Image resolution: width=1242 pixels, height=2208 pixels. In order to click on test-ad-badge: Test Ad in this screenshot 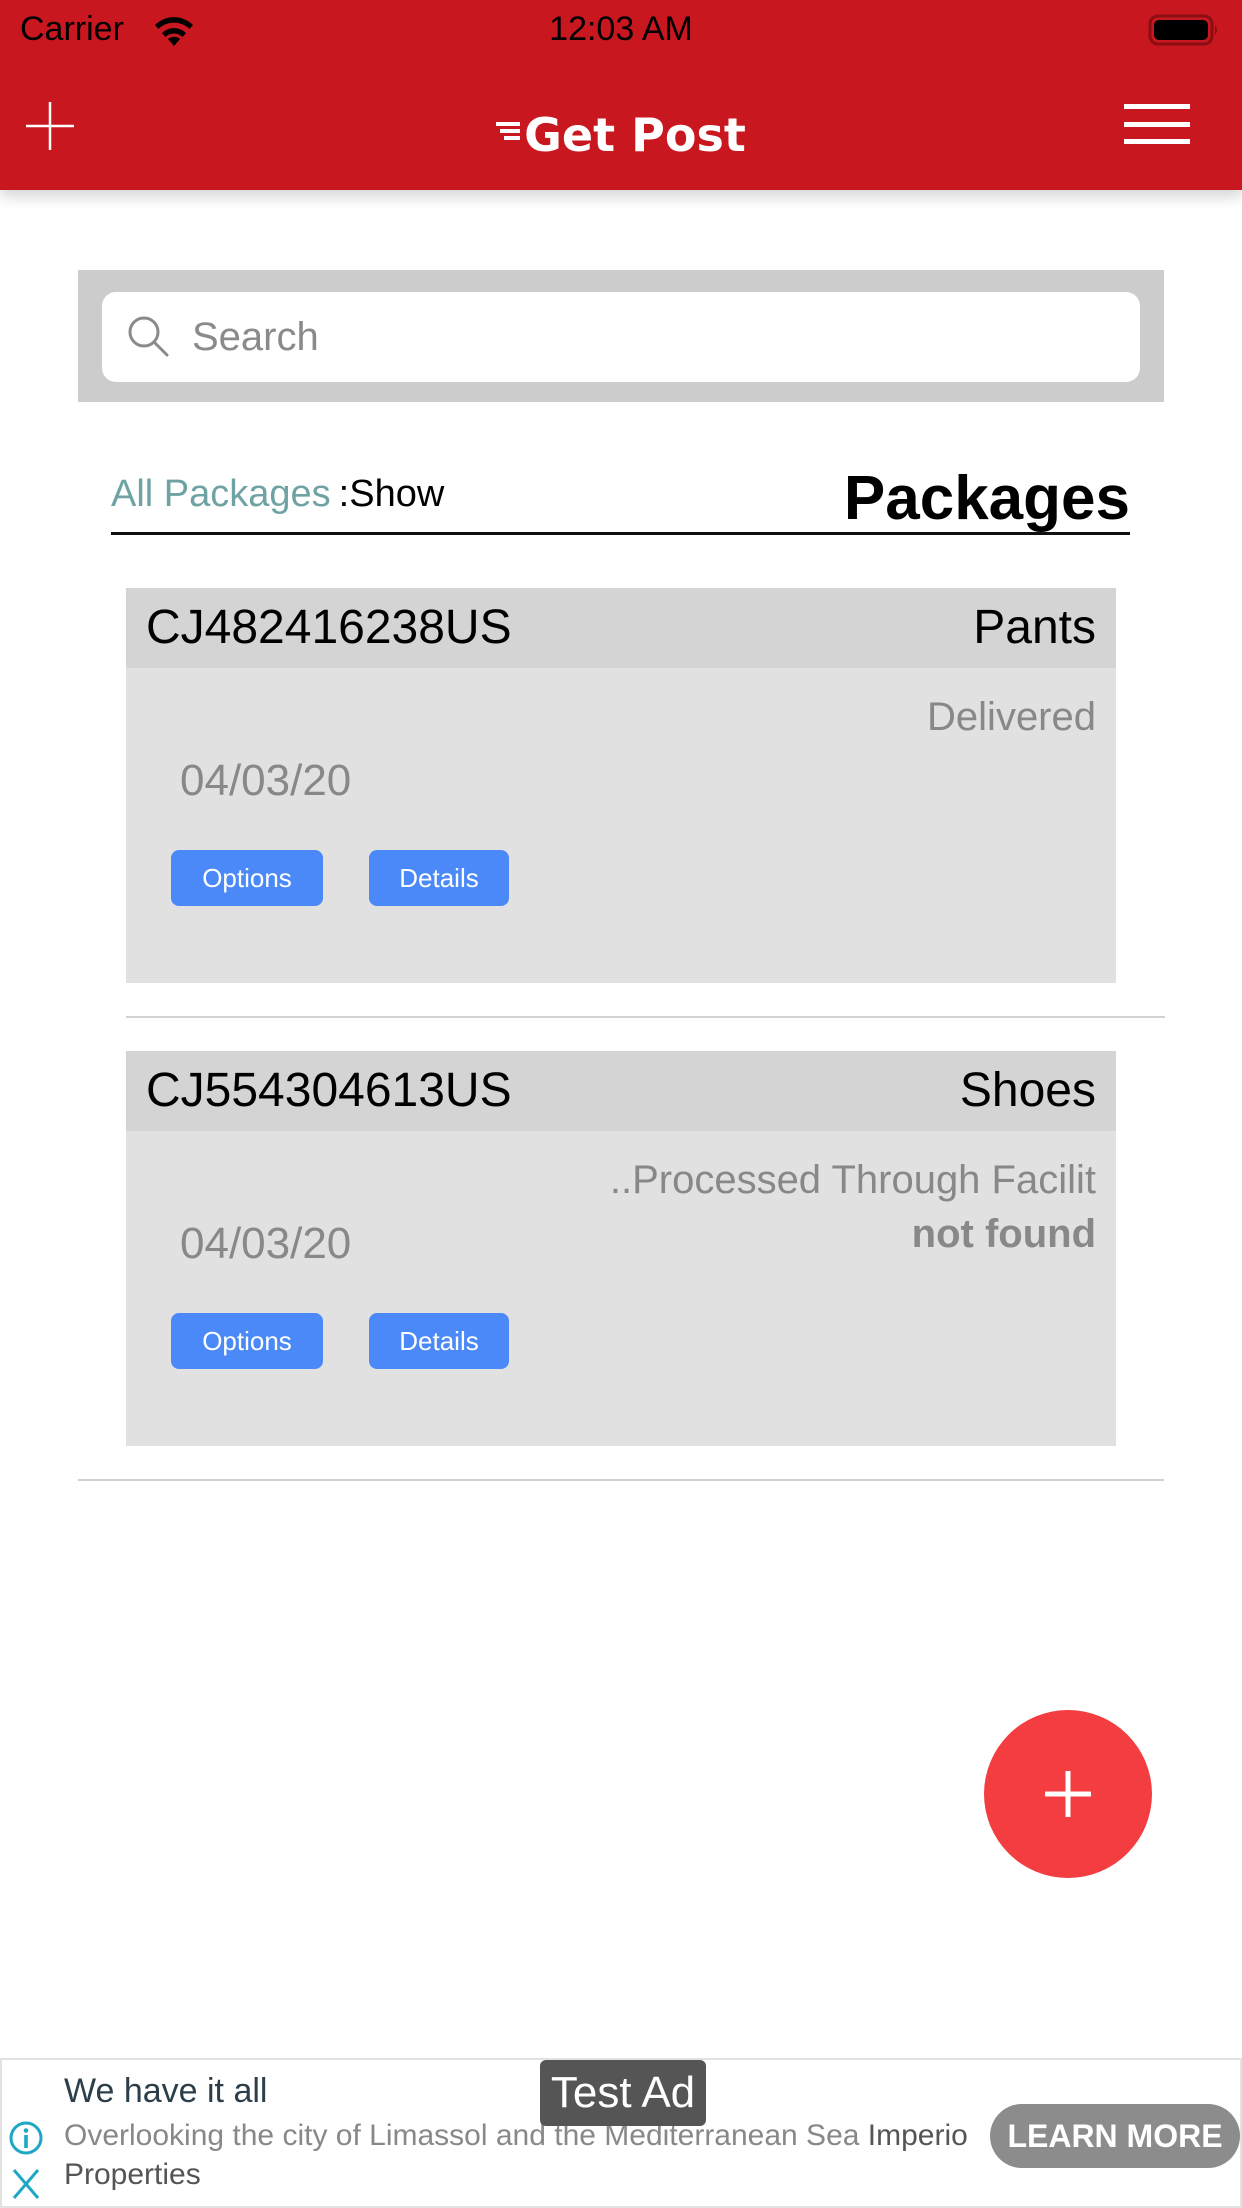, I will do `click(623, 2093)`.